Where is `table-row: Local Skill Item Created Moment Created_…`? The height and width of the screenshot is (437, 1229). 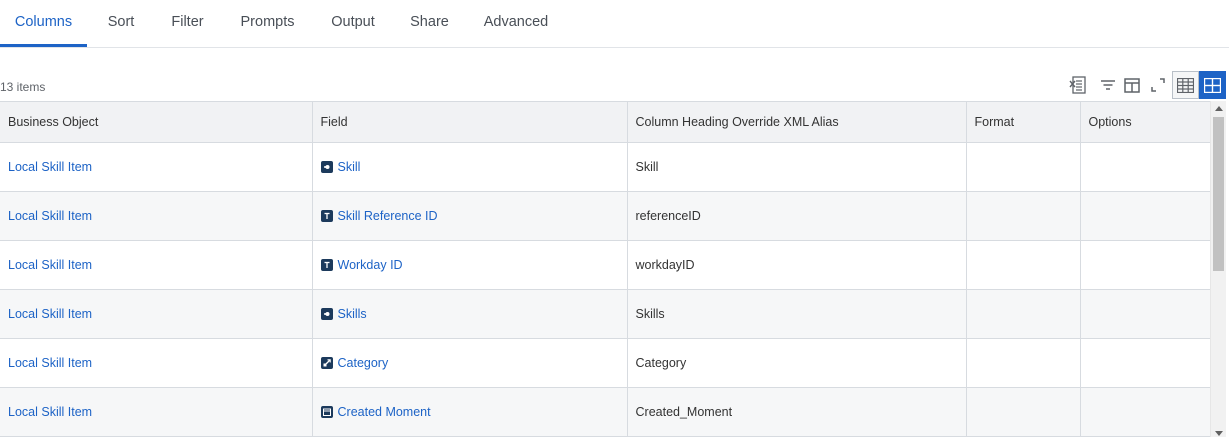 table-row: Local Skill Item Created Moment Created_… is located at coordinates (605, 412).